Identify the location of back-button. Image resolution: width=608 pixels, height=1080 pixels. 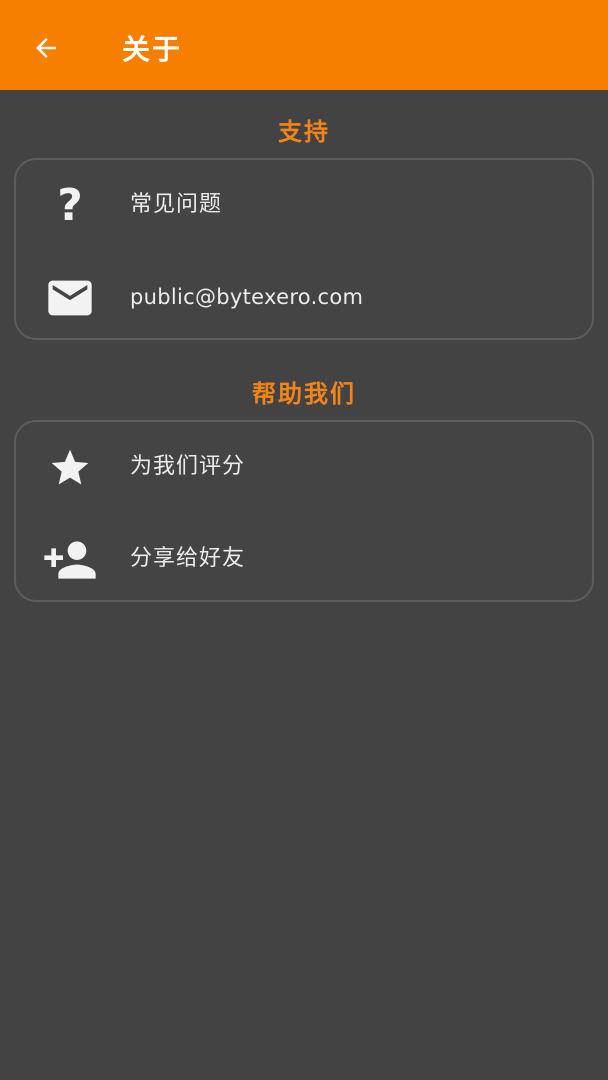
(46, 48).